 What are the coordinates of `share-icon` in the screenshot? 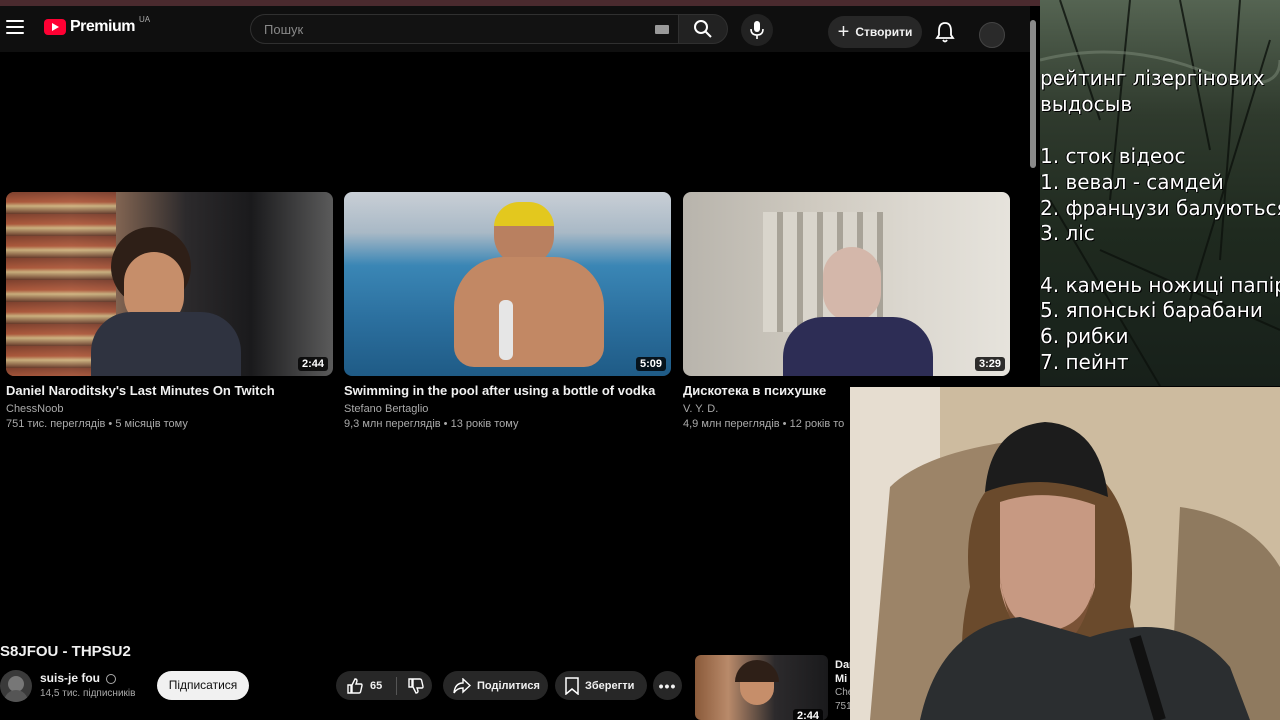 It's located at (462, 685).